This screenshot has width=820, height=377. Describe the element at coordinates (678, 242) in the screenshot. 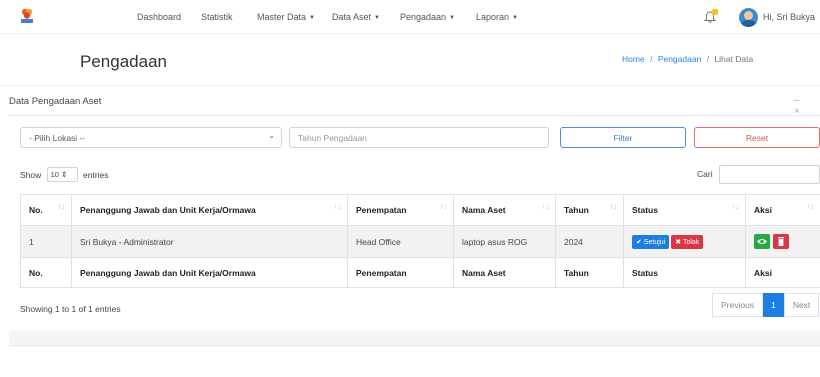

I see `x-icon: ✖` at that location.